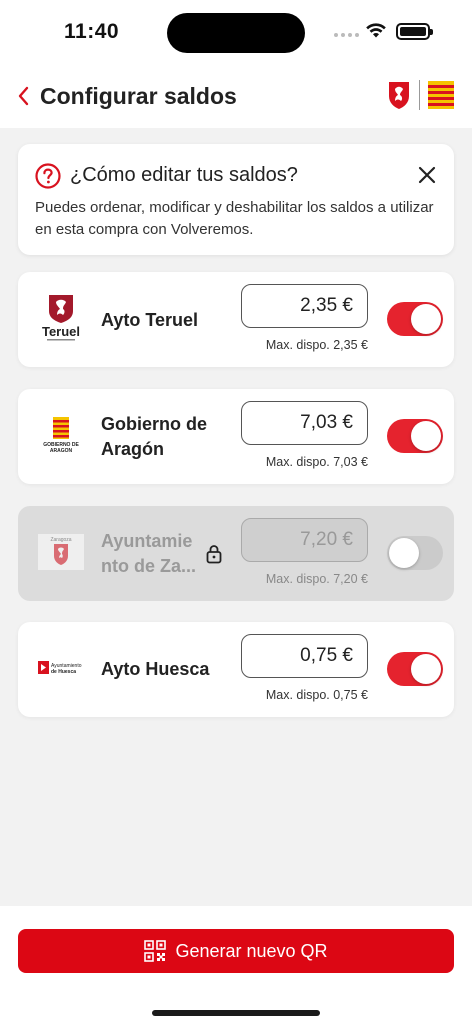 Image resolution: width=472 pixels, height=1024 pixels. What do you see at coordinates (150, 320) in the screenshot?
I see `balance-name: Ayto Teruel` at bounding box center [150, 320].